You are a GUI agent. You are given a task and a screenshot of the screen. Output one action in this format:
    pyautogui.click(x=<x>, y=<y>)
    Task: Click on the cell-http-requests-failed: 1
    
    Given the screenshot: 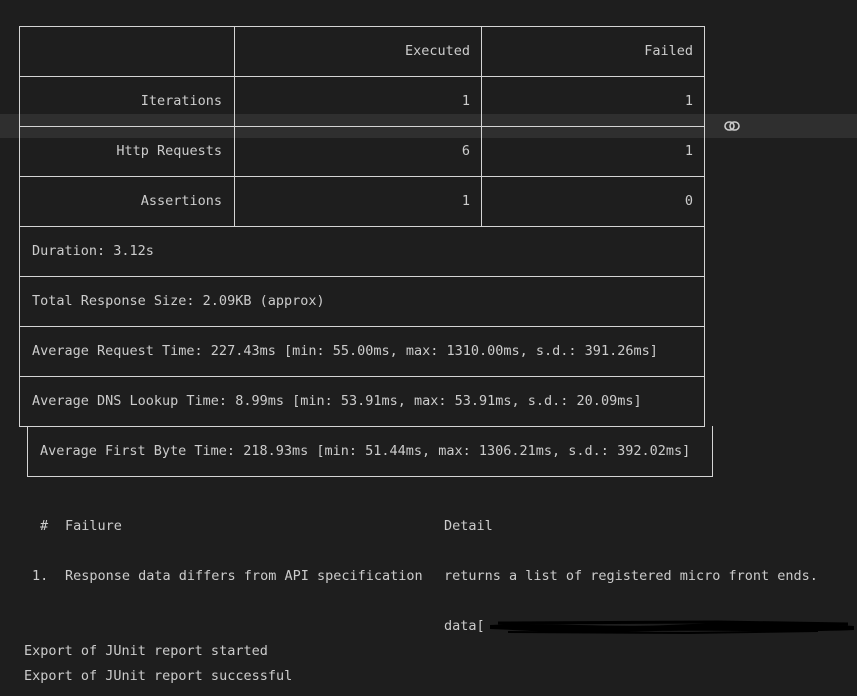 What is the action you would take?
    pyautogui.click(x=688, y=151)
    